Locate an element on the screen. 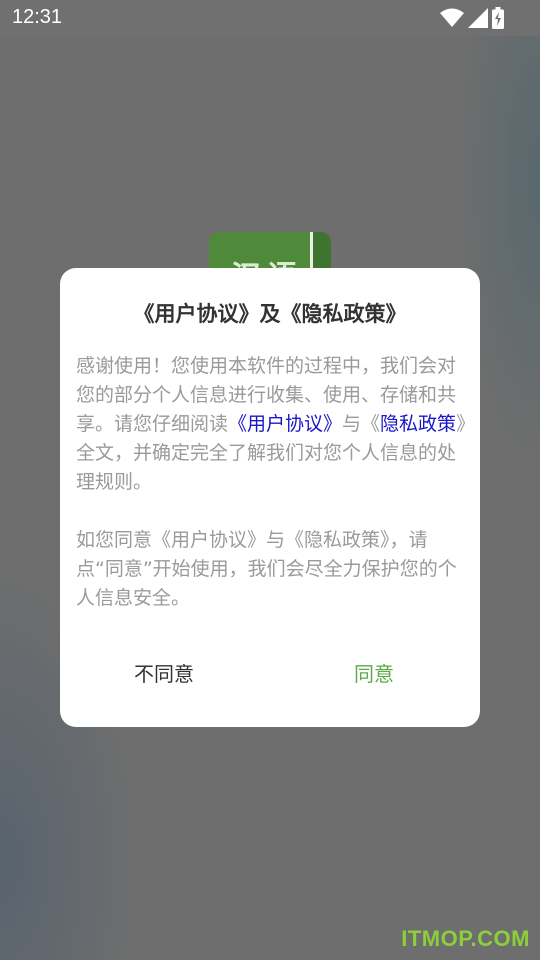 The width and height of the screenshot is (540, 960). privacy-policy-link: 隐私政策 is located at coordinates (418, 424).